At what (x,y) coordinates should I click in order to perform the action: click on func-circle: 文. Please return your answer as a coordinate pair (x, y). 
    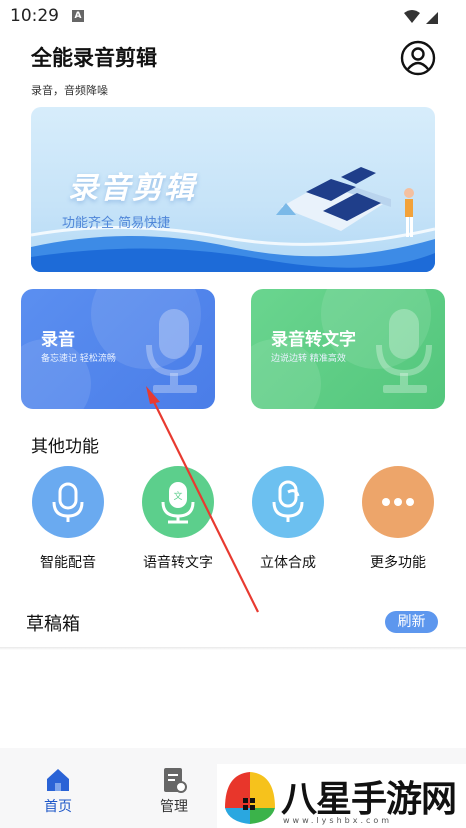
    Looking at the image, I should click on (178, 502).